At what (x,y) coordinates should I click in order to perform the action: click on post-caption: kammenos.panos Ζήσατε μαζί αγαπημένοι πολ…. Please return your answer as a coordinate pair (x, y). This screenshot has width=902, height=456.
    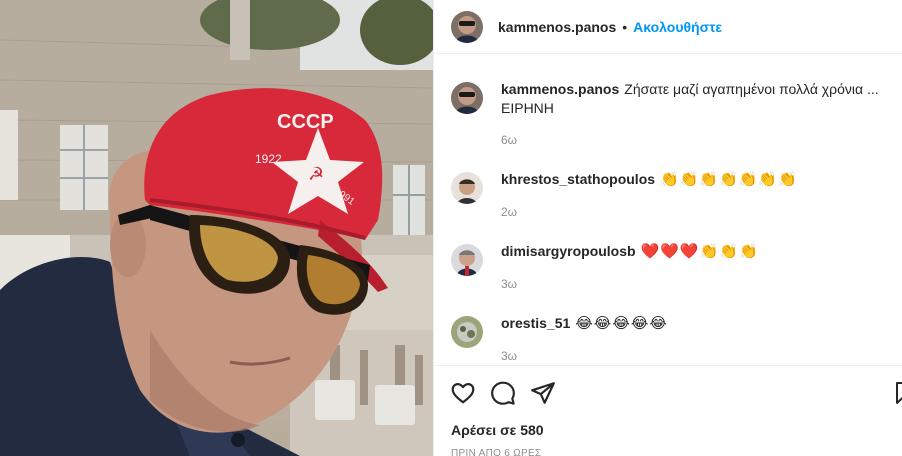
    Looking at the image, I should click on (671, 115).